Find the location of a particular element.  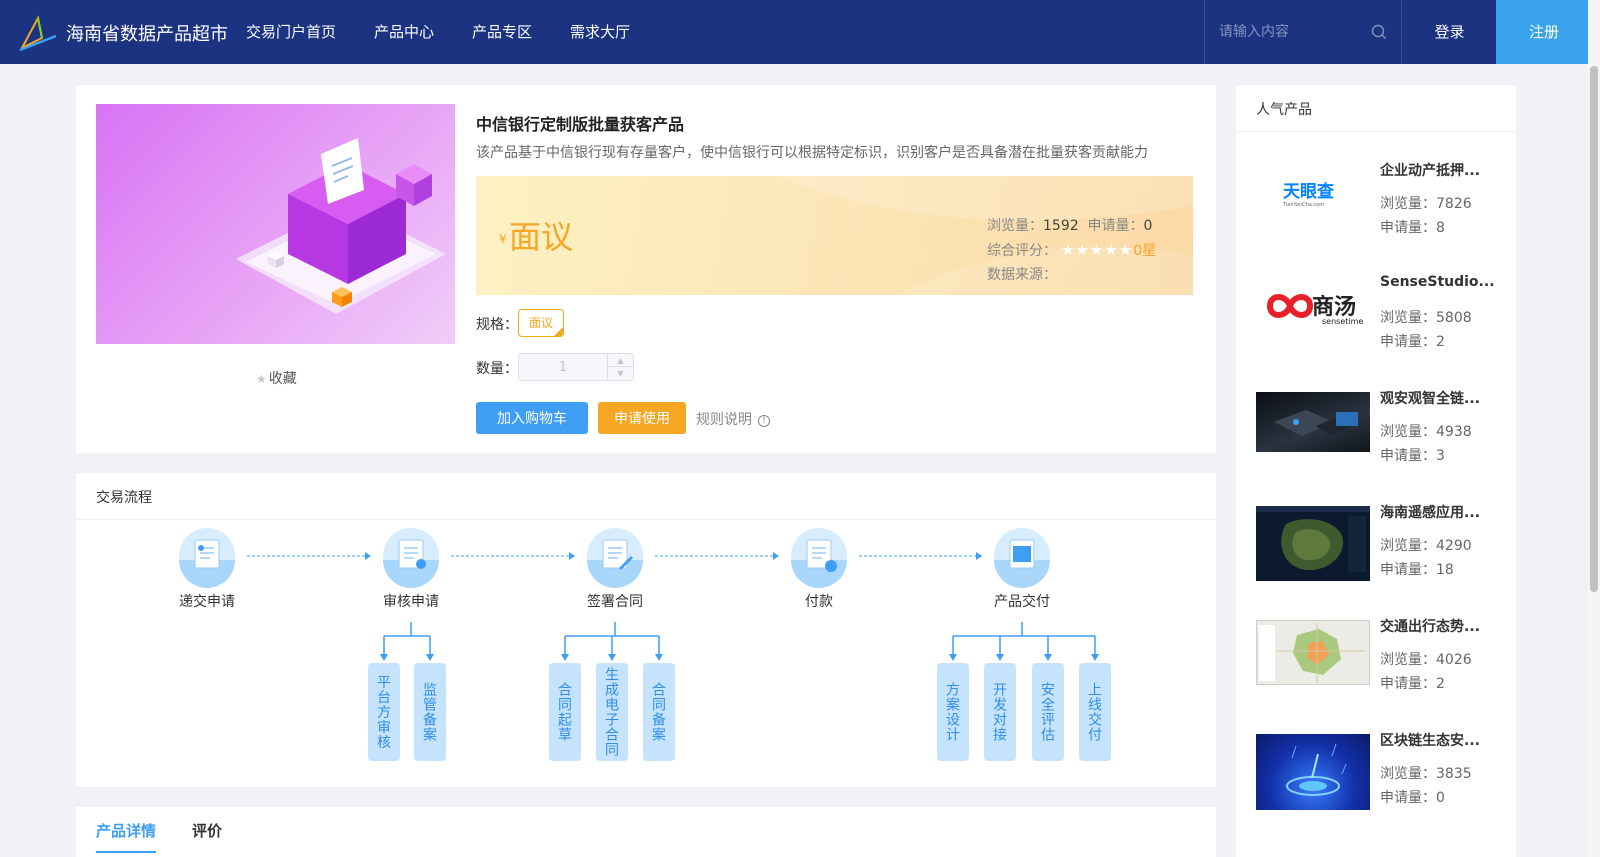

popular-item-views: 浏览量：5808 is located at coordinates (1426, 317).